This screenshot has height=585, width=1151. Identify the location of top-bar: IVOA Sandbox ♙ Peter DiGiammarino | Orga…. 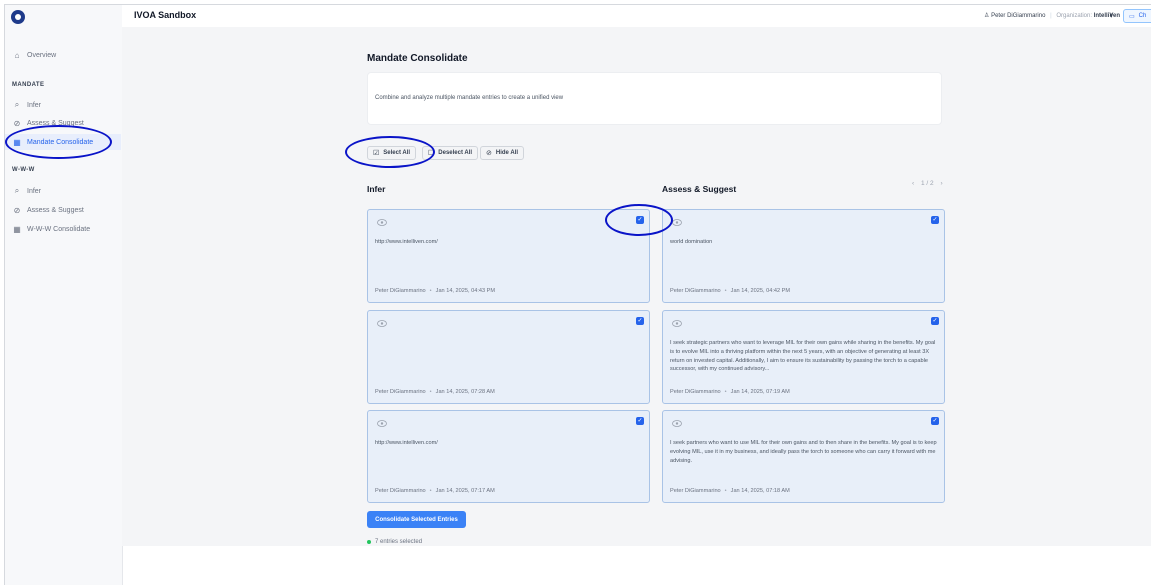
(636, 16).